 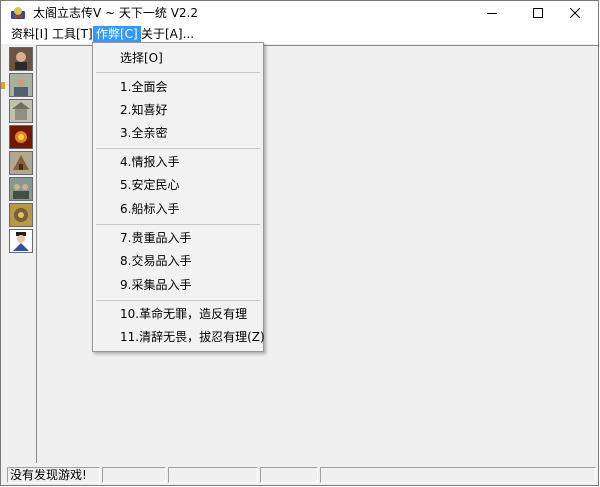 I want to click on portrait-4-button, so click(x=21, y=137).